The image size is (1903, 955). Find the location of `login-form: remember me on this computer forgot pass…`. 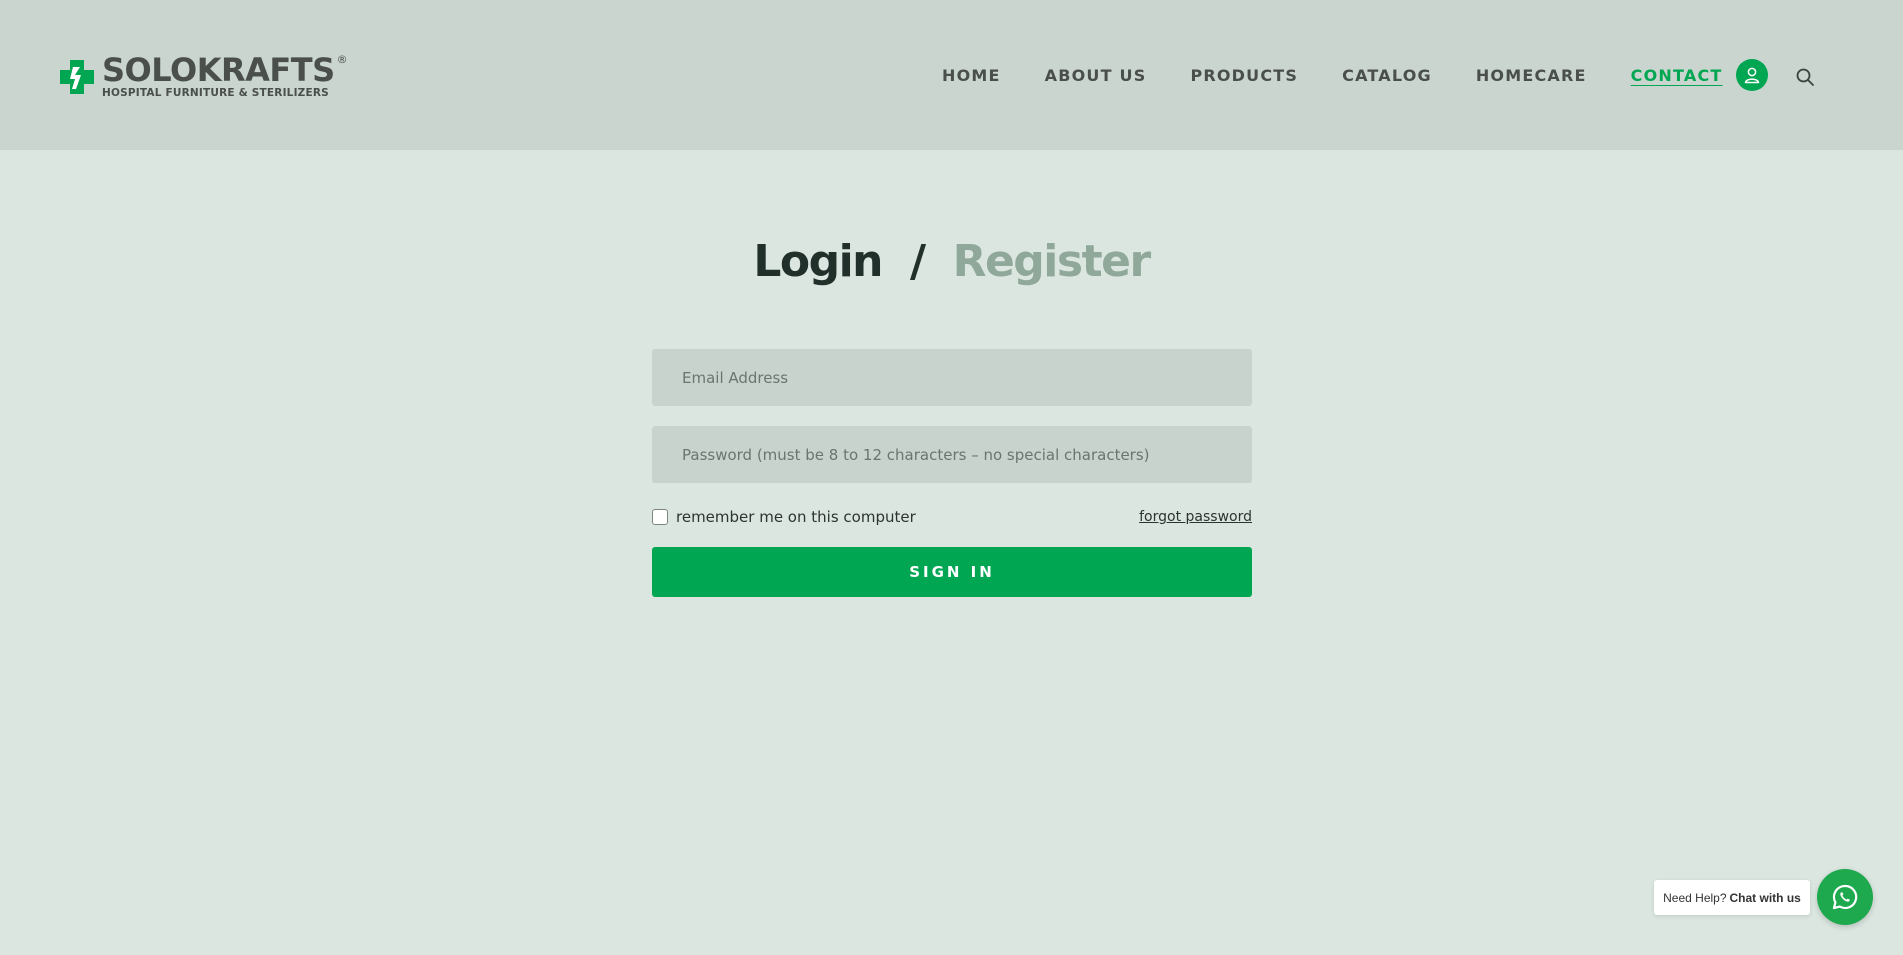

login-form: remember me on this computer forgot pass… is located at coordinates (952, 473).